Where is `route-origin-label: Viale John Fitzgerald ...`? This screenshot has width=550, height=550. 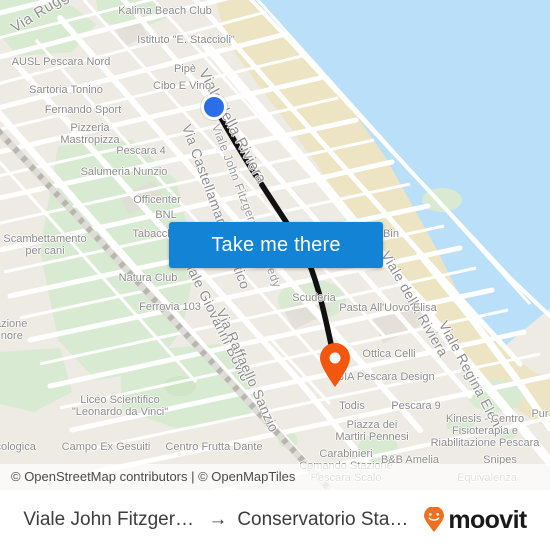
route-origin-label: Viale John Fitzgerald ... is located at coordinates (111, 519).